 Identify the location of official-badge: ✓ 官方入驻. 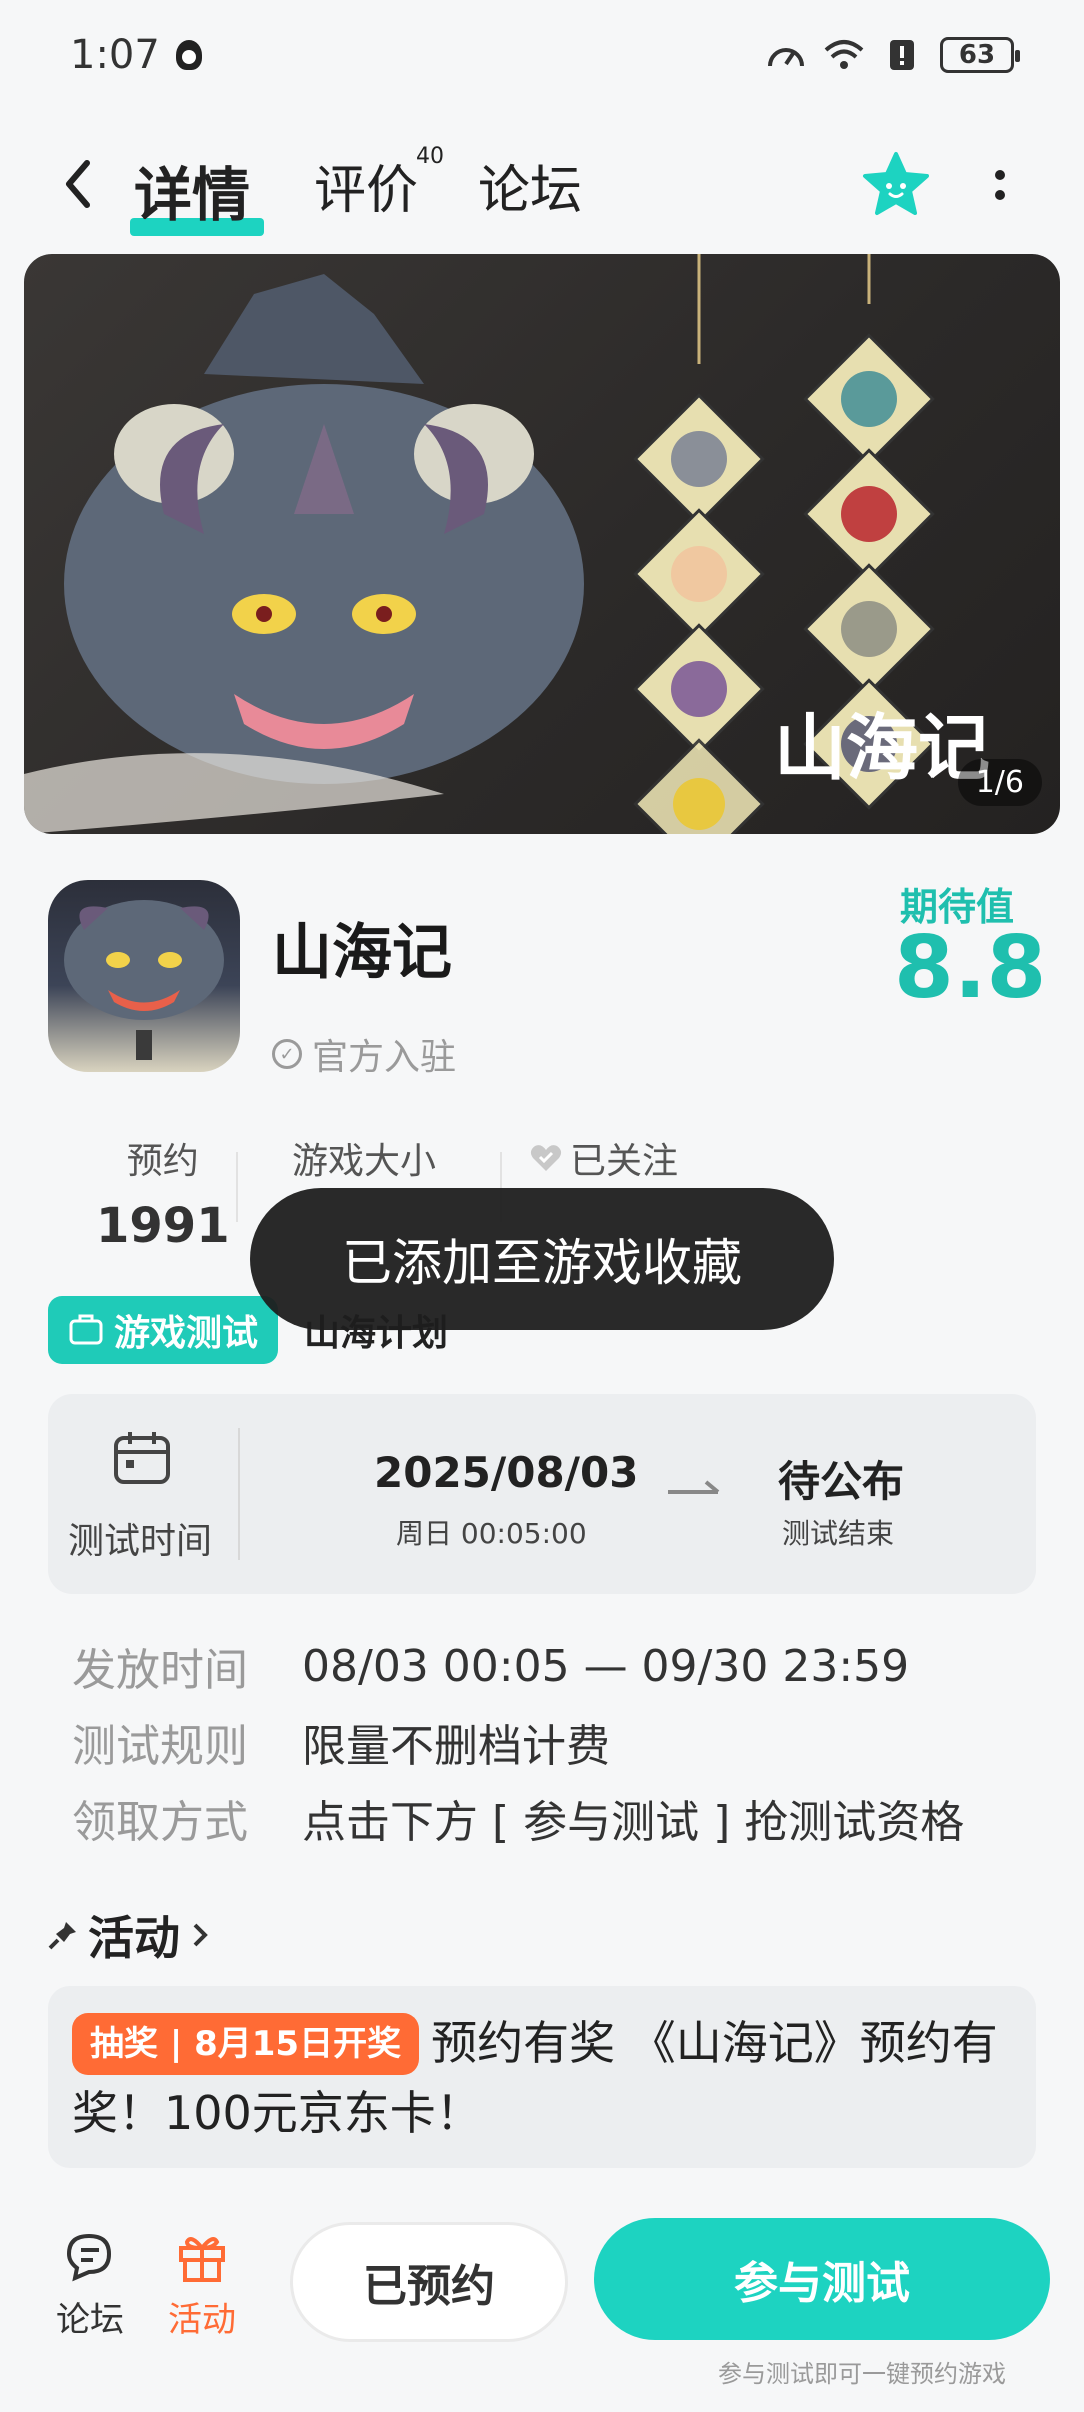
(364, 1054).